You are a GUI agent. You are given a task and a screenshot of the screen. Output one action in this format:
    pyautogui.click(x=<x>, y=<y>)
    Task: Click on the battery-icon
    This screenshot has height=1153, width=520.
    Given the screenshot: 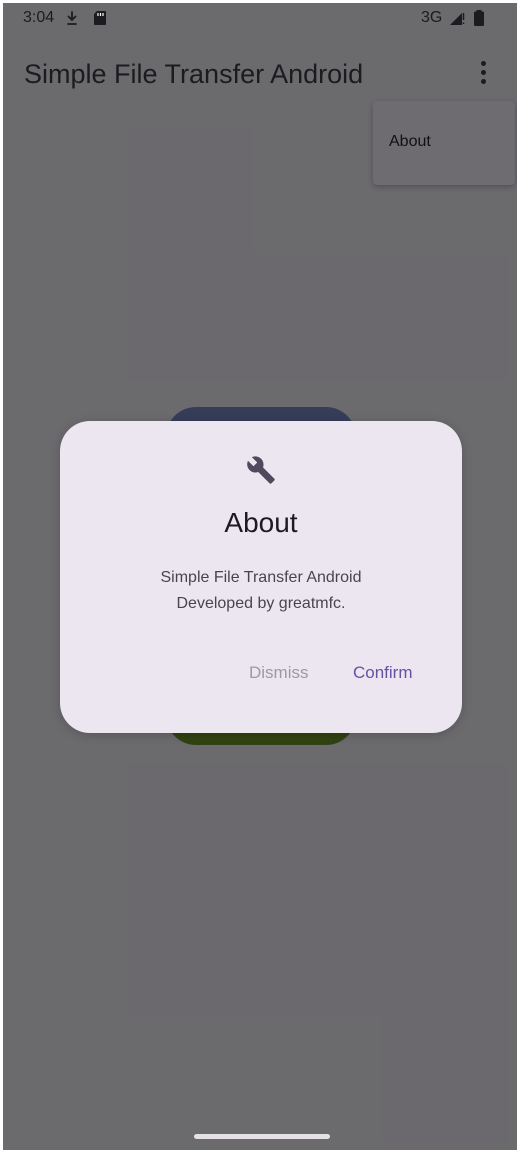 What is the action you would take?
    pyautogui.click(x=479, y=18)
    